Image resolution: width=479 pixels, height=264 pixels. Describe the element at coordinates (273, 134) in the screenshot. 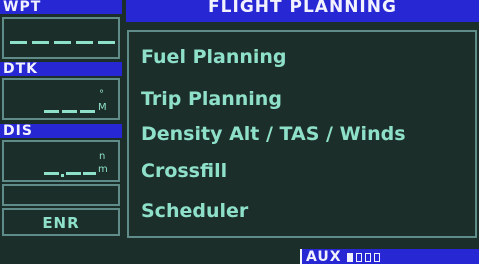

I see `menu-item-density-alt-tas-winds: Density Alt / TAS / Winds` at that location.